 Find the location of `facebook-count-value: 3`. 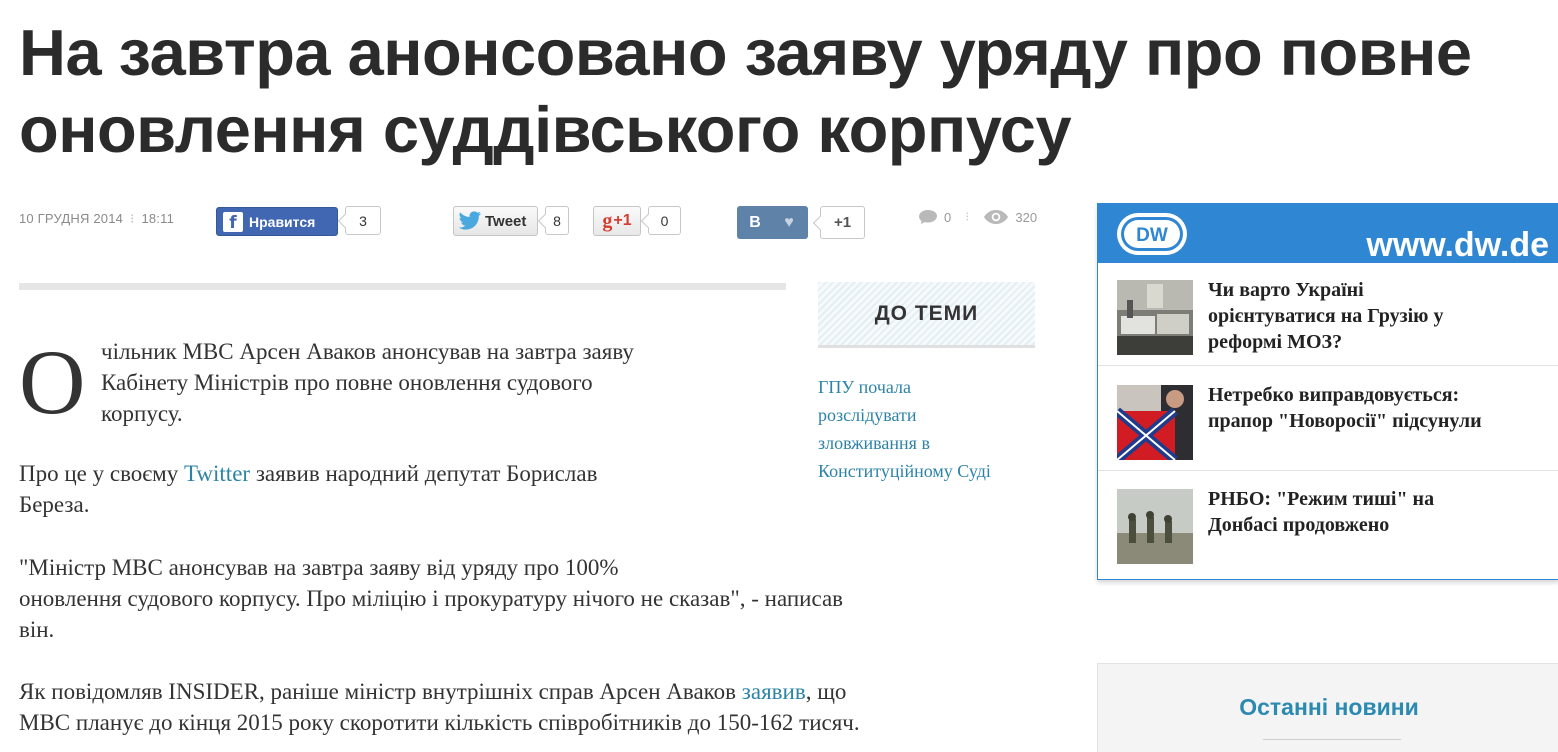

facebook-count-value: 3 is located at coordinates (363, 220).